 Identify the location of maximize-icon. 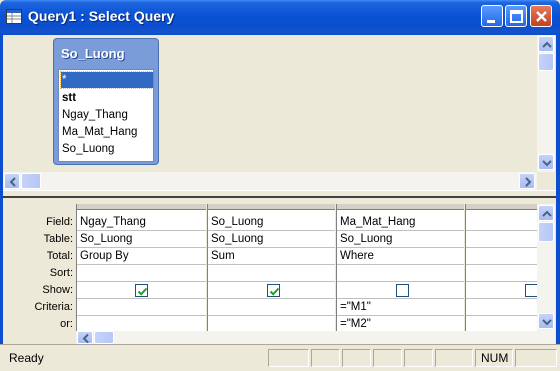
(516, 16).